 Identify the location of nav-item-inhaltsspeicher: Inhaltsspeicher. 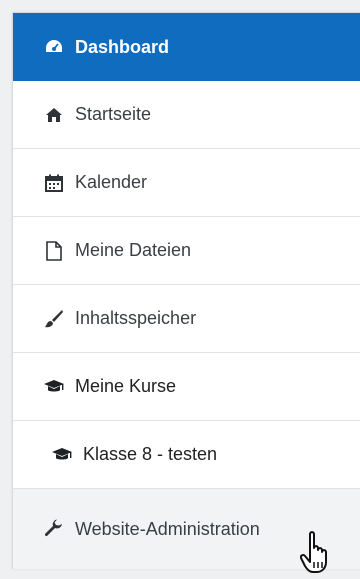
(186, 319).